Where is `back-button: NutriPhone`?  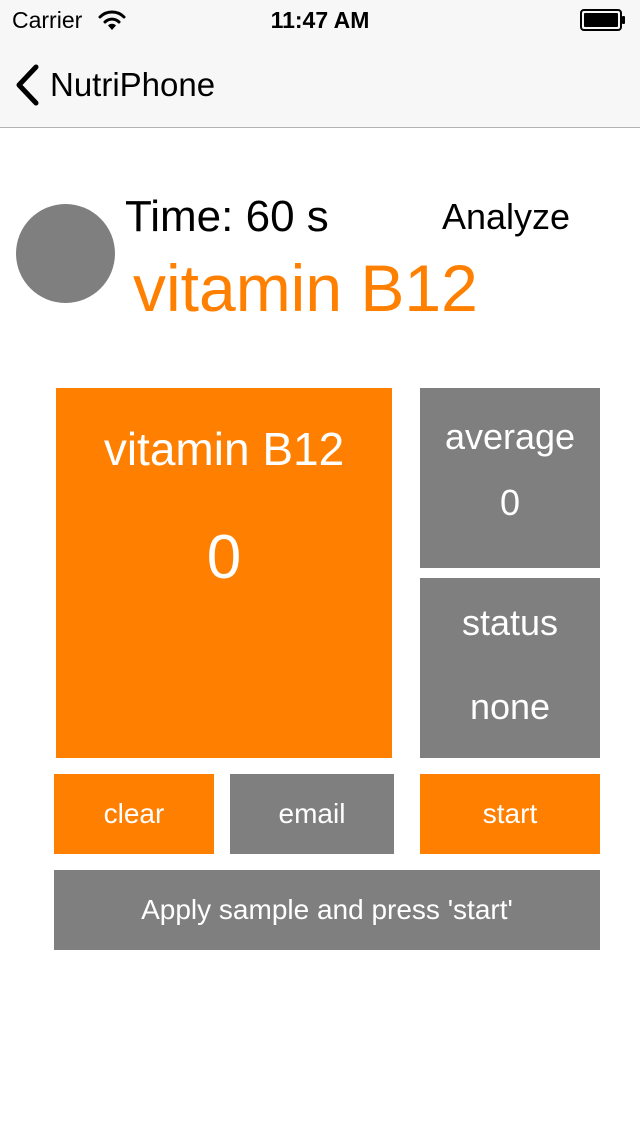 back-button: NutriPhone is located at coordinates (114, 85).